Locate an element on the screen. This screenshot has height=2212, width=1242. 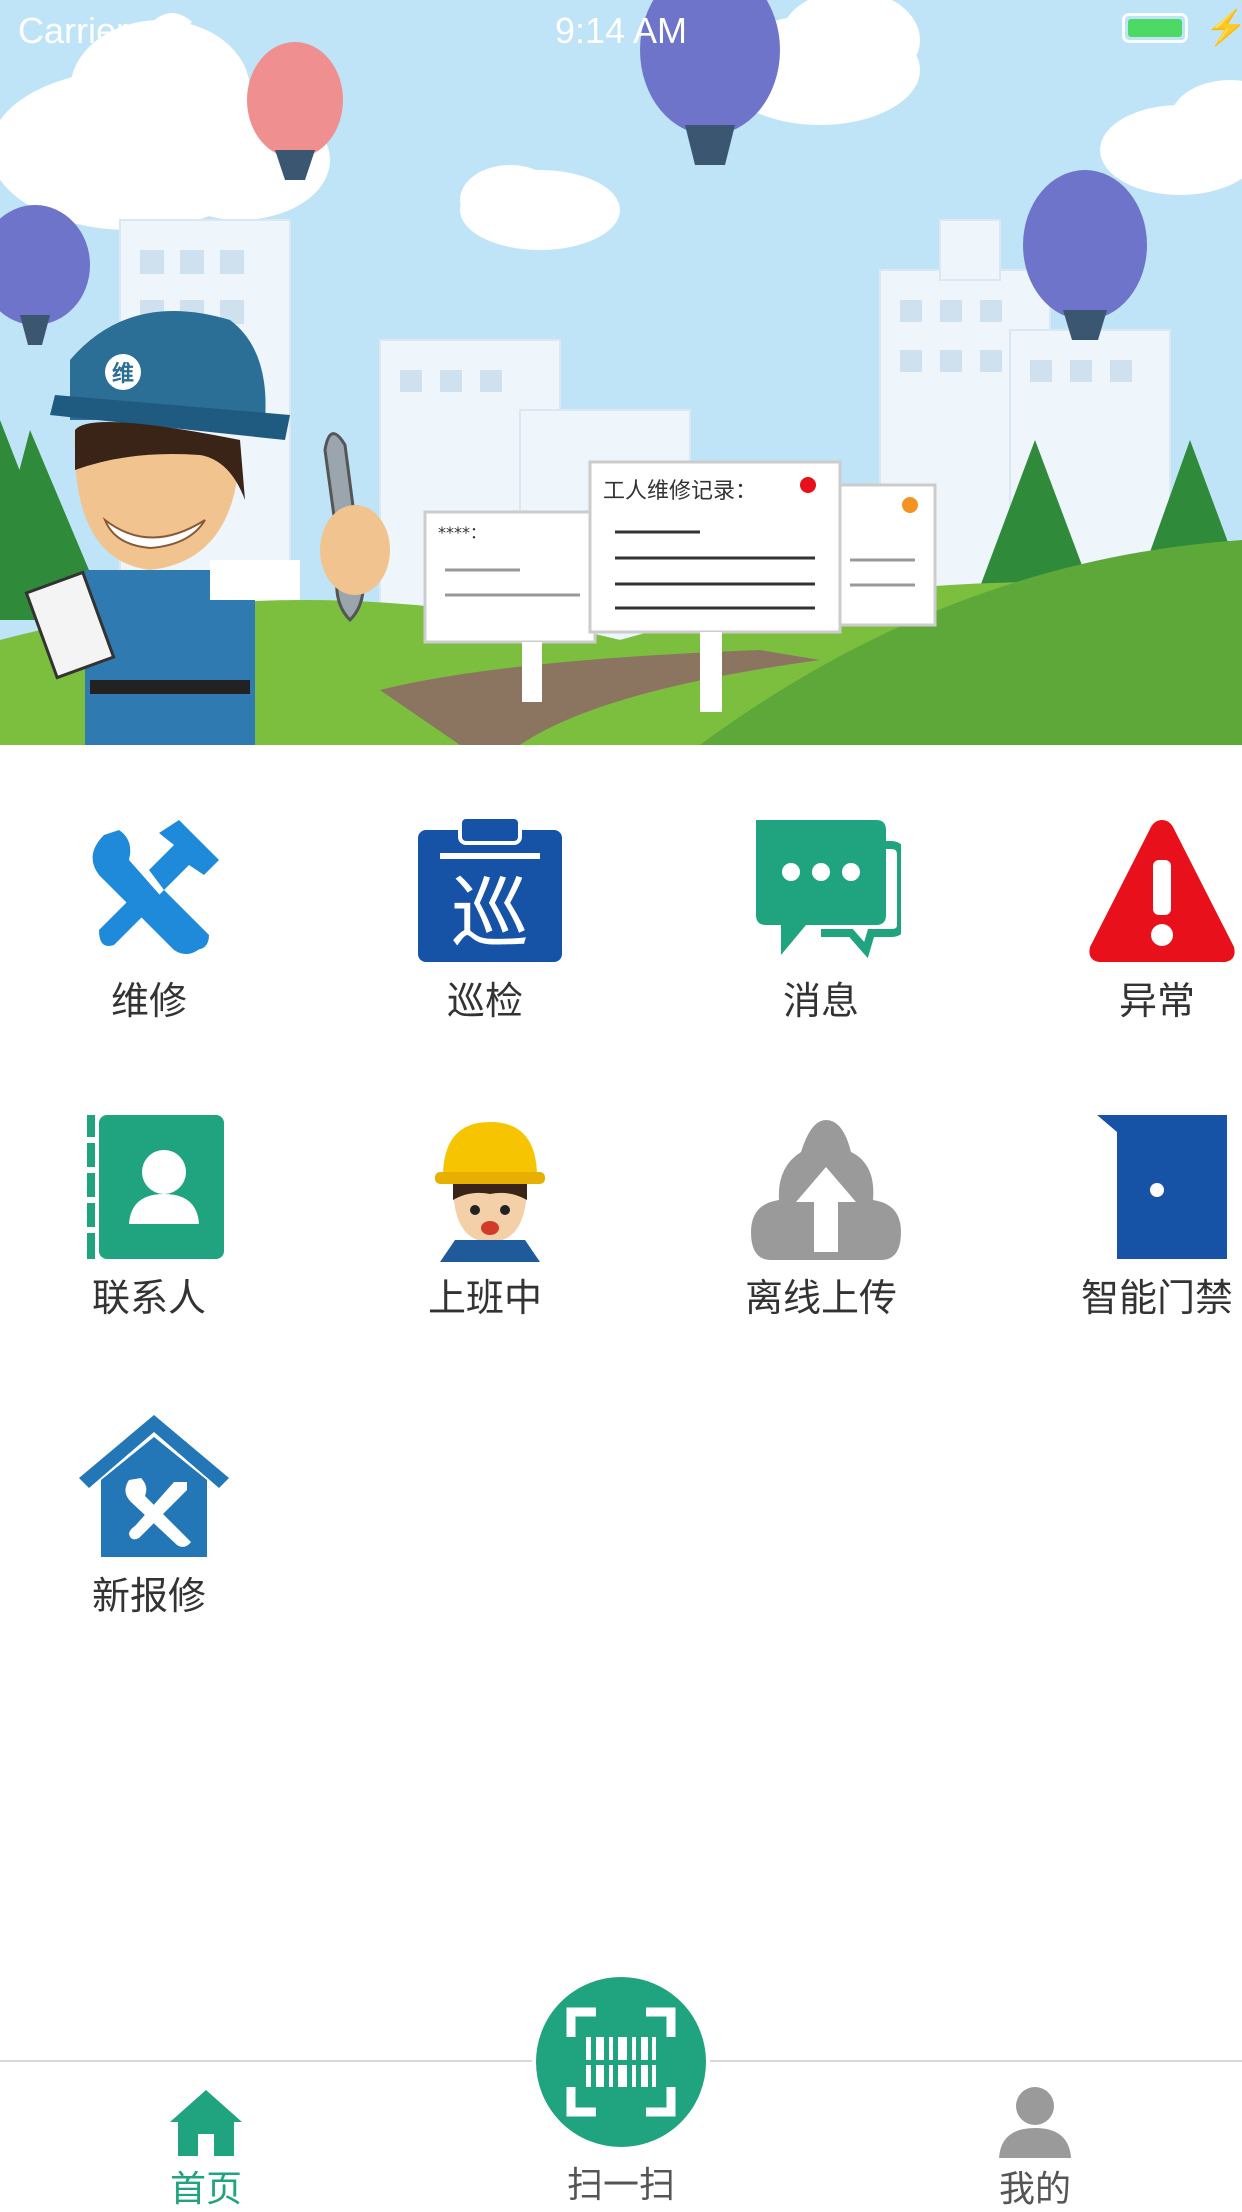
status-bar: Carrier 9:14 AM ⚡ is located at coordinates (621, 30).